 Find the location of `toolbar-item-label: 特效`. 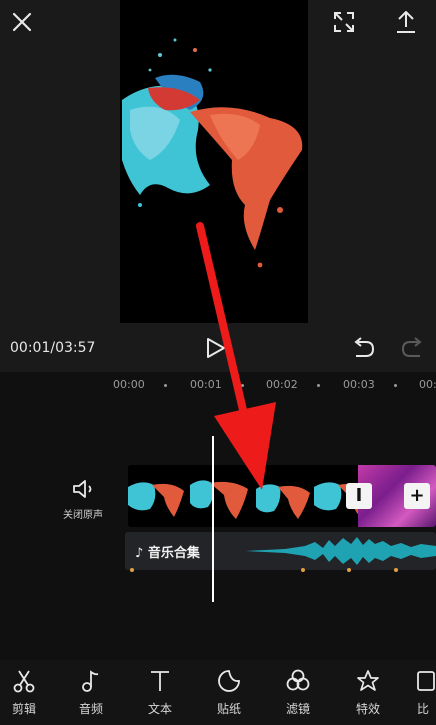

toolbar-item-label: 特效 is located at coordinates (367, 709).